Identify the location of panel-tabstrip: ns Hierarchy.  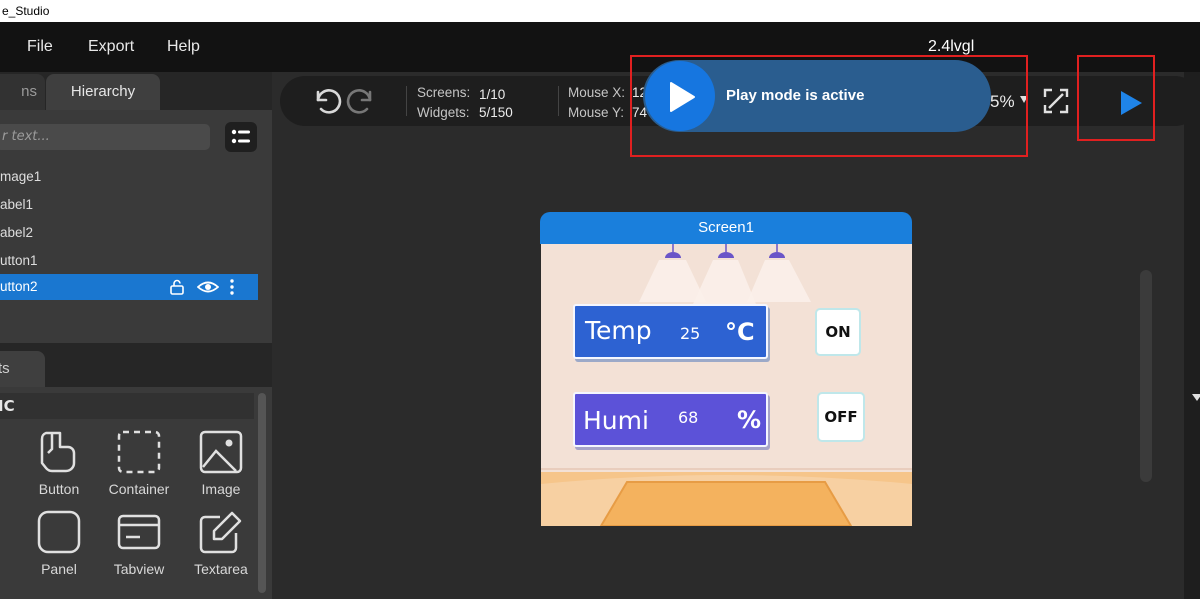
(136, 91).